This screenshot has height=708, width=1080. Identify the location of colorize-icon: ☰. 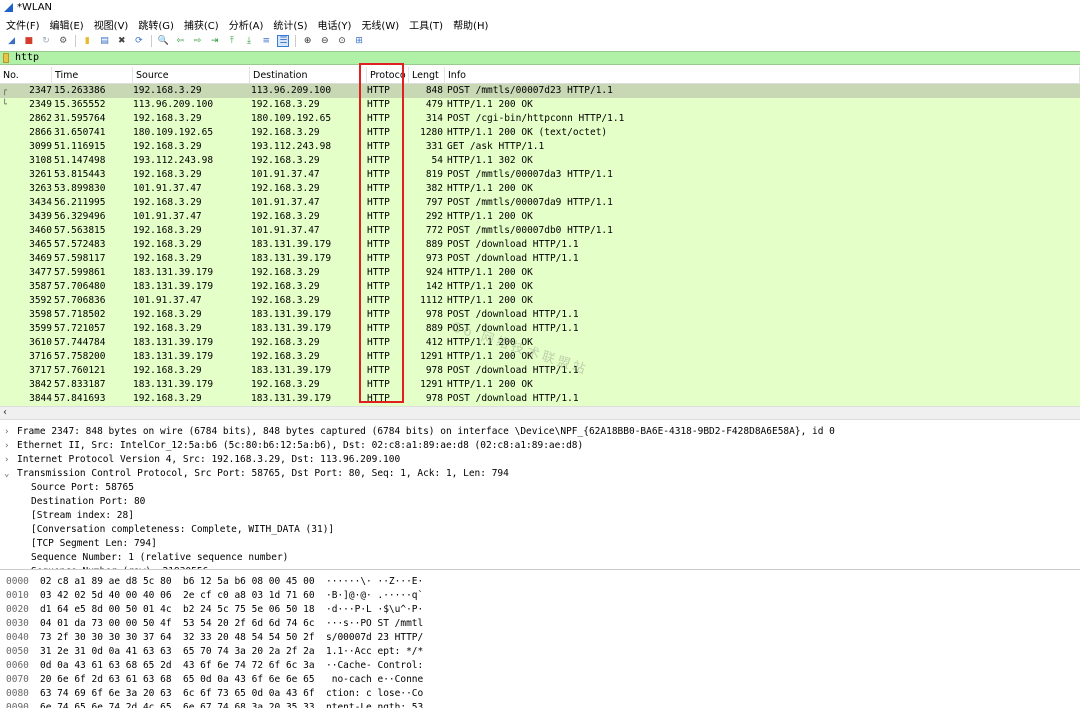
(283, 41).